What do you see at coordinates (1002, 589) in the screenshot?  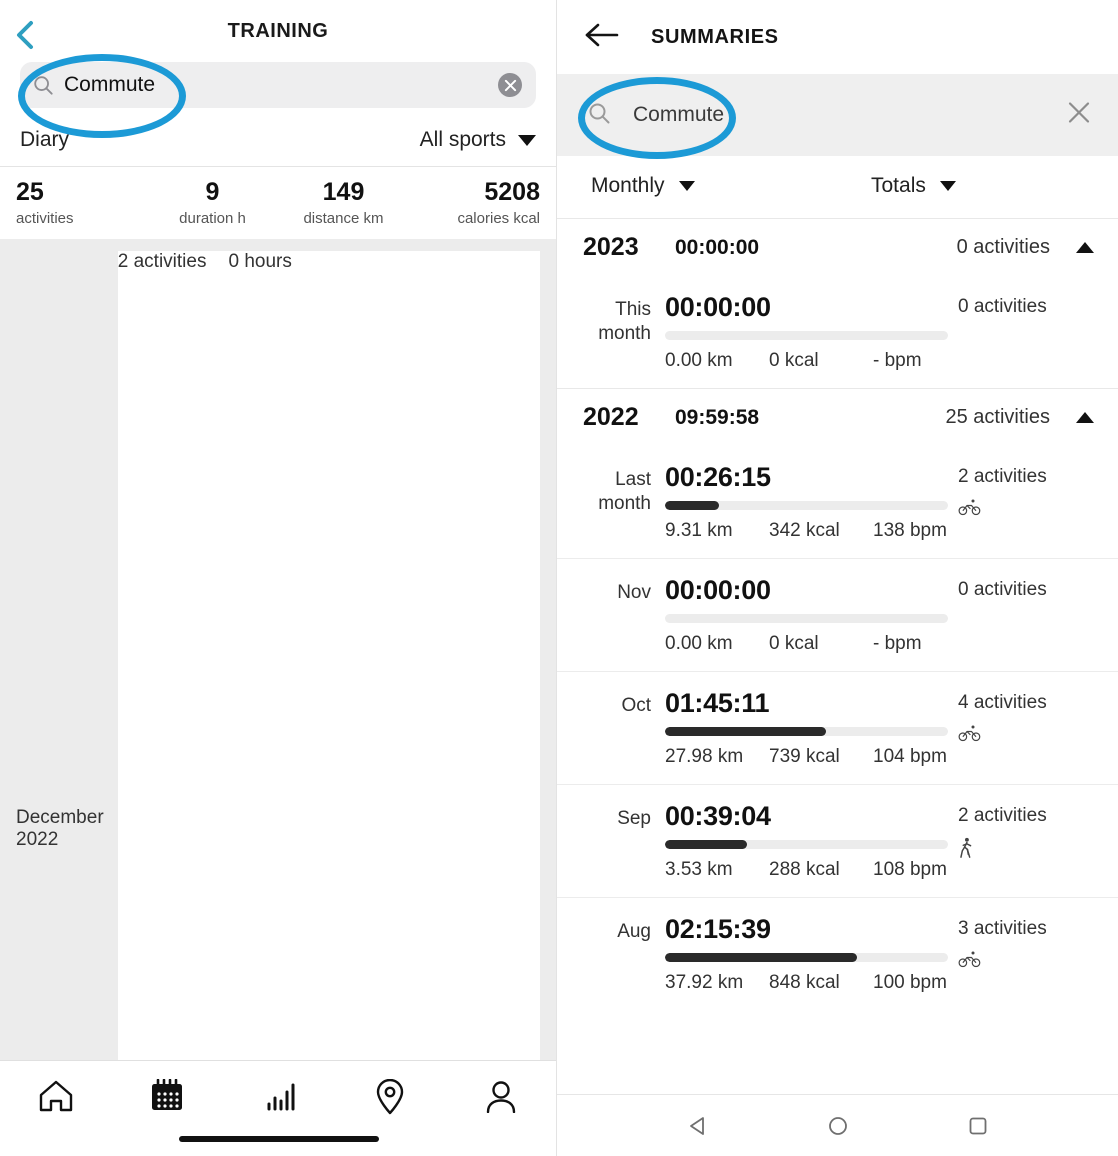 I see `row-activities: 0 activities` at bounding box center [1002, 589].